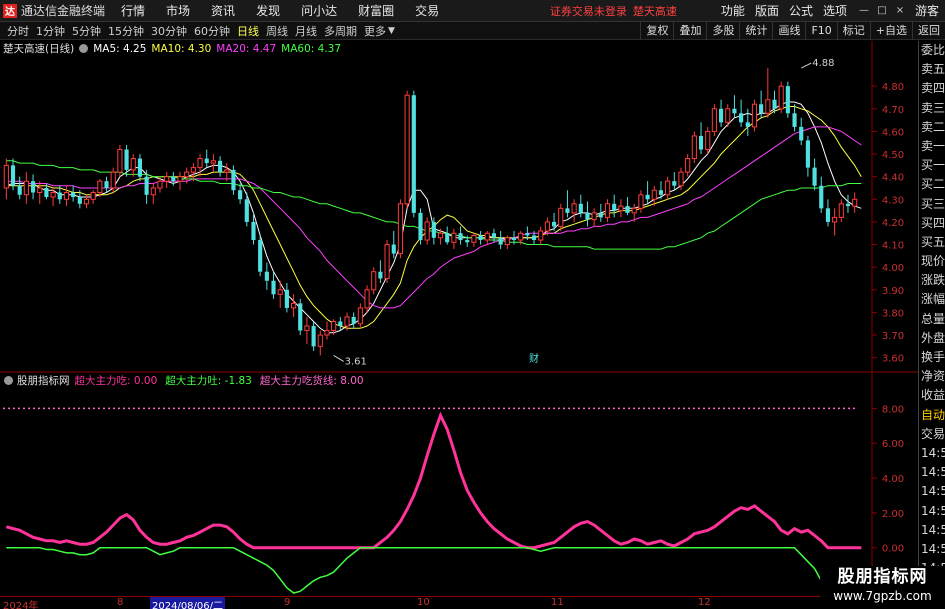  I want to click on menu-item-discover: 发现, so click(268, 10).